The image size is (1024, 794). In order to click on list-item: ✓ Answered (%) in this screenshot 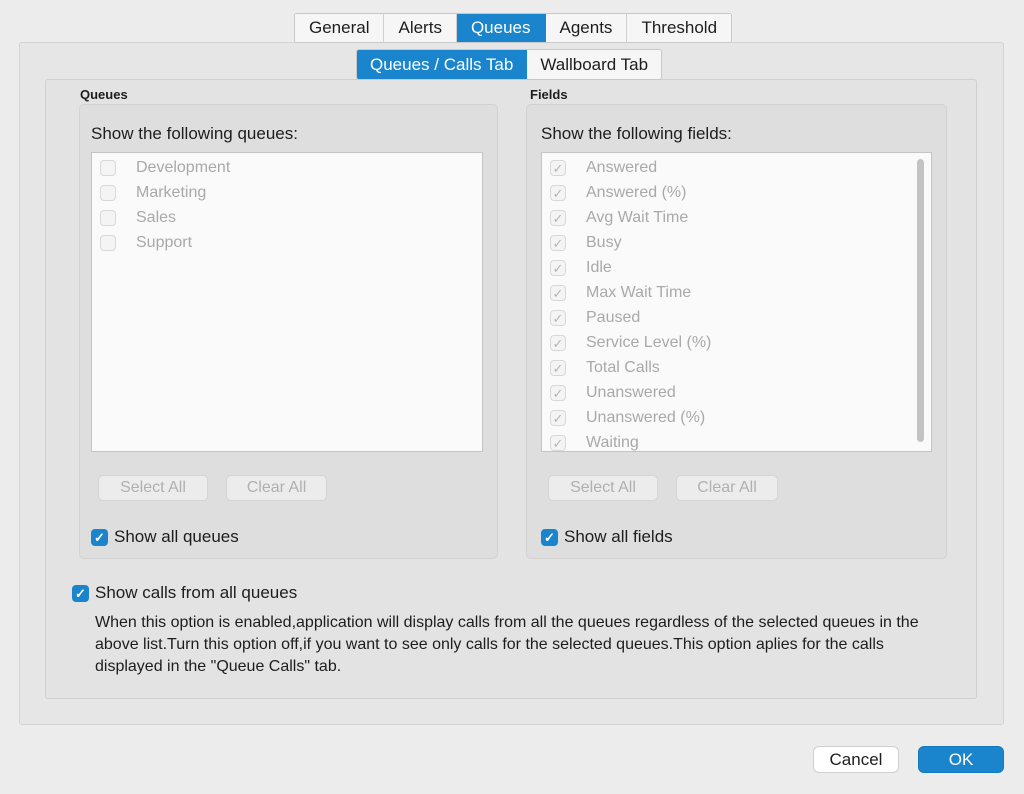, I will do `click(618, 193)`.